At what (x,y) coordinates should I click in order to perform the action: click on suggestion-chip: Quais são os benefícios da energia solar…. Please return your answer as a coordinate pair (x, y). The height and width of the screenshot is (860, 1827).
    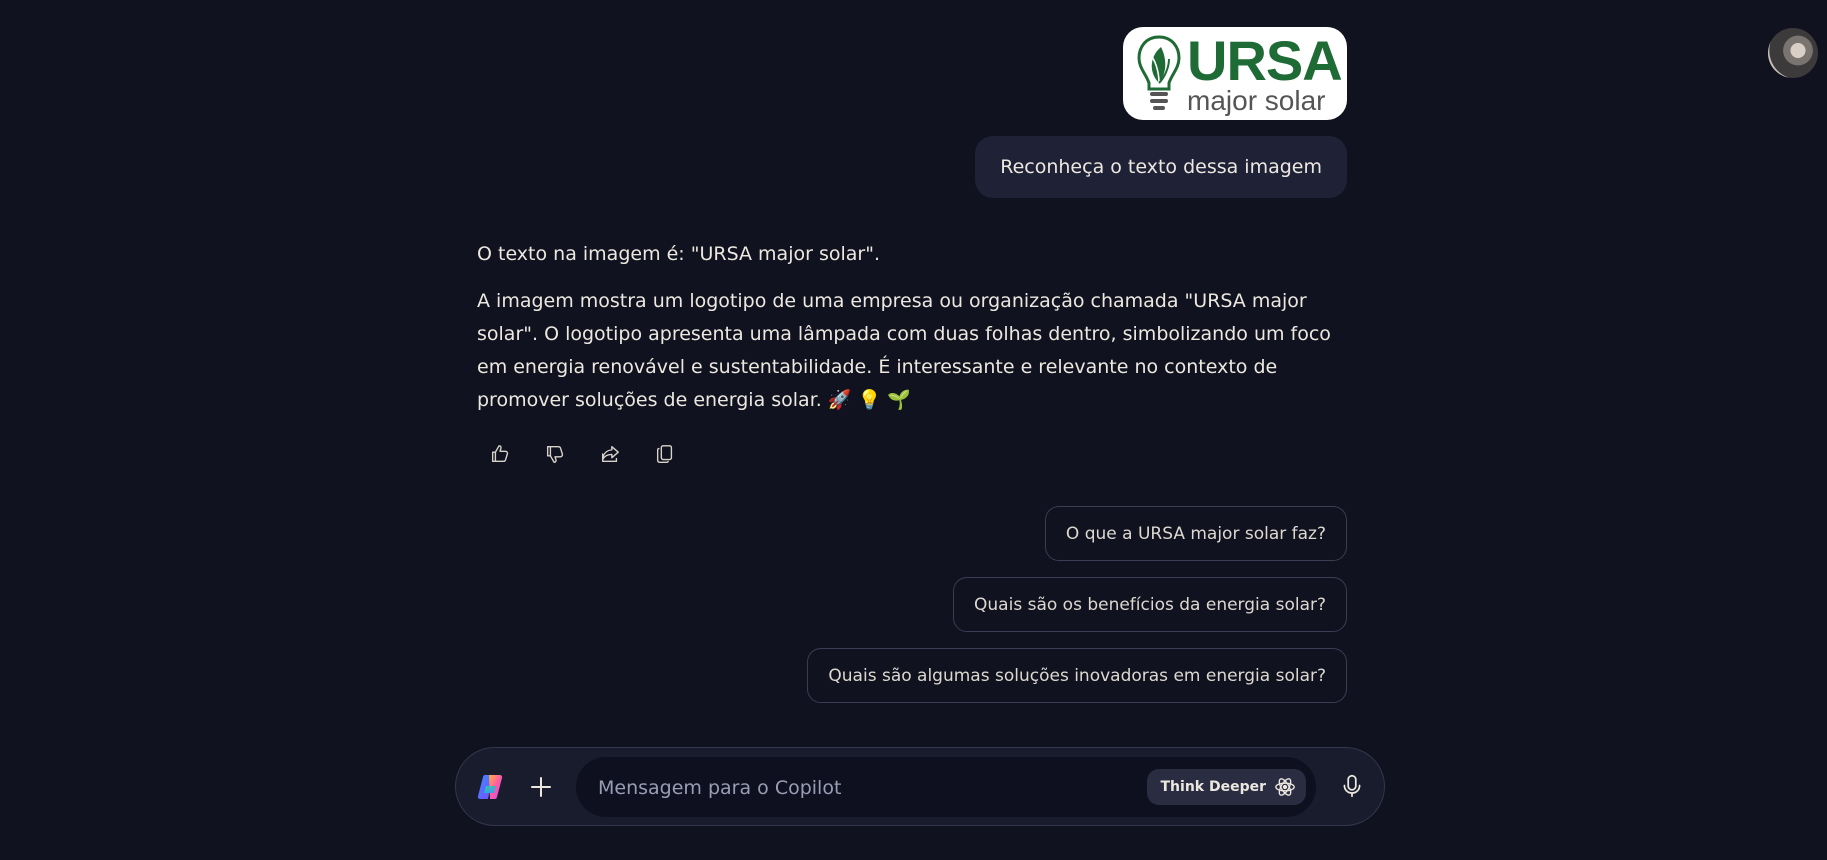
    Looking at the image, I should click on (1150, 604).